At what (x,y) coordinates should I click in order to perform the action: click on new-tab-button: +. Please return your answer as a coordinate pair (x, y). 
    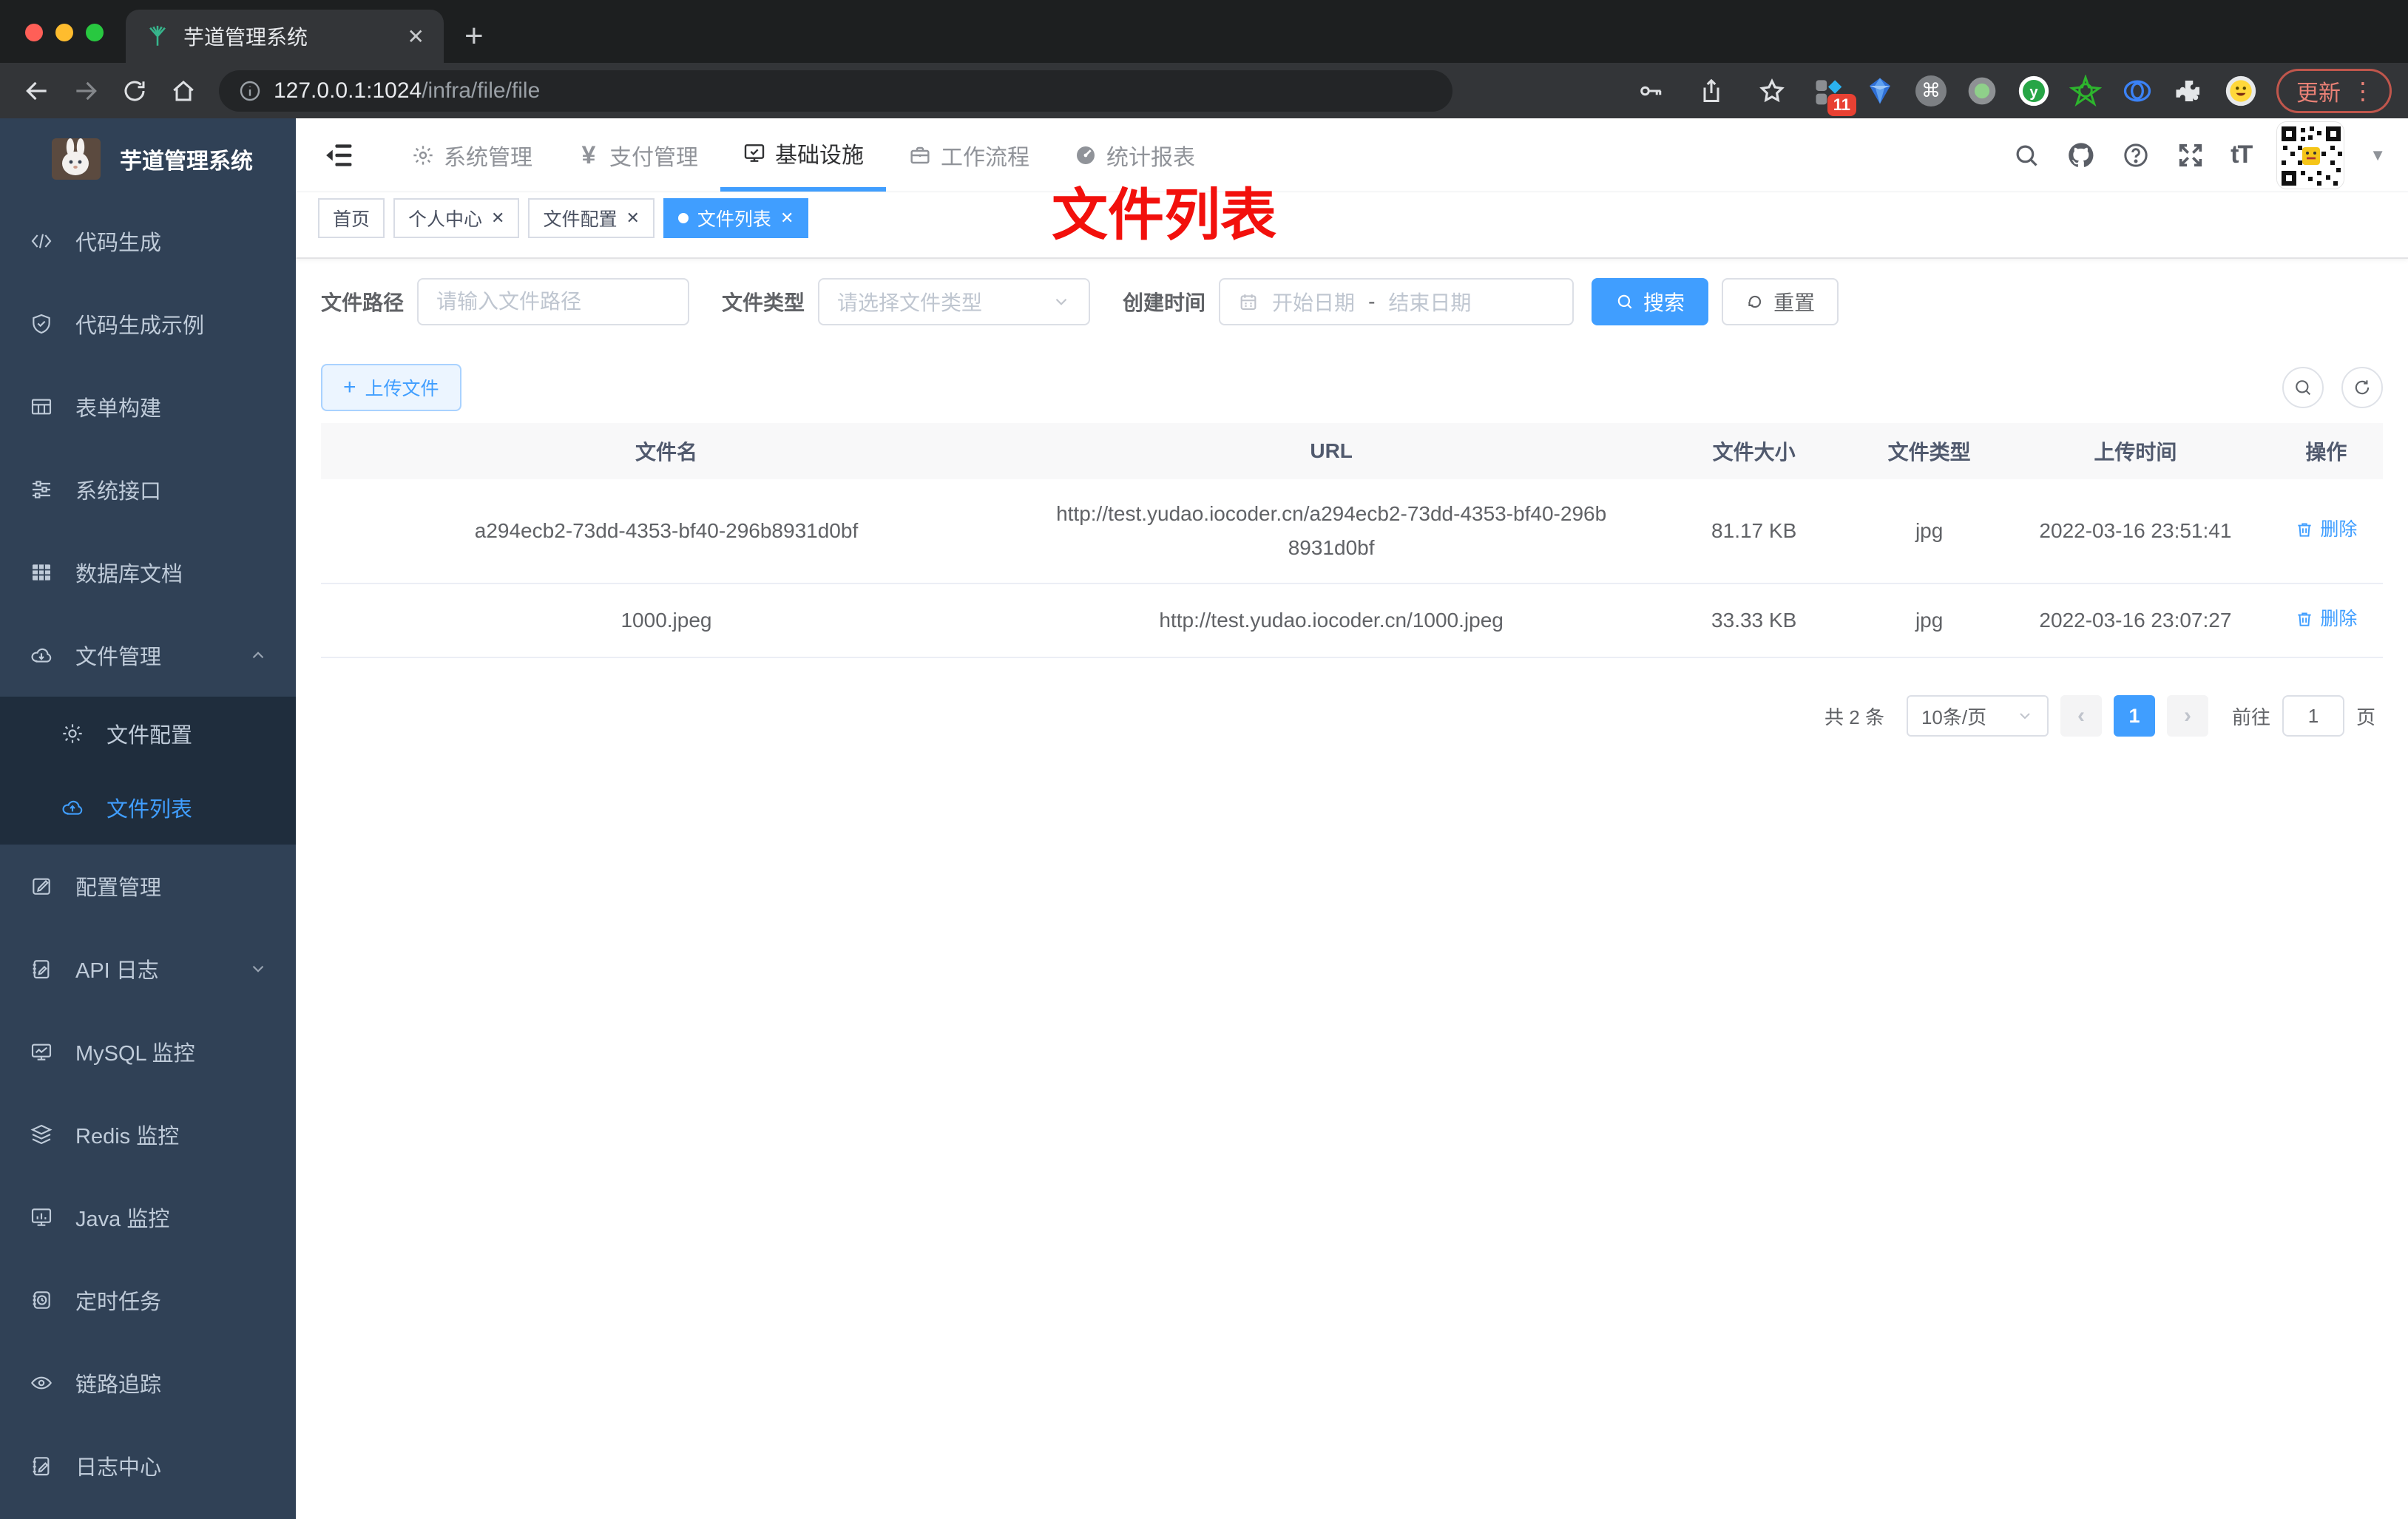
    Looking at the image, I should click on (474, 36).